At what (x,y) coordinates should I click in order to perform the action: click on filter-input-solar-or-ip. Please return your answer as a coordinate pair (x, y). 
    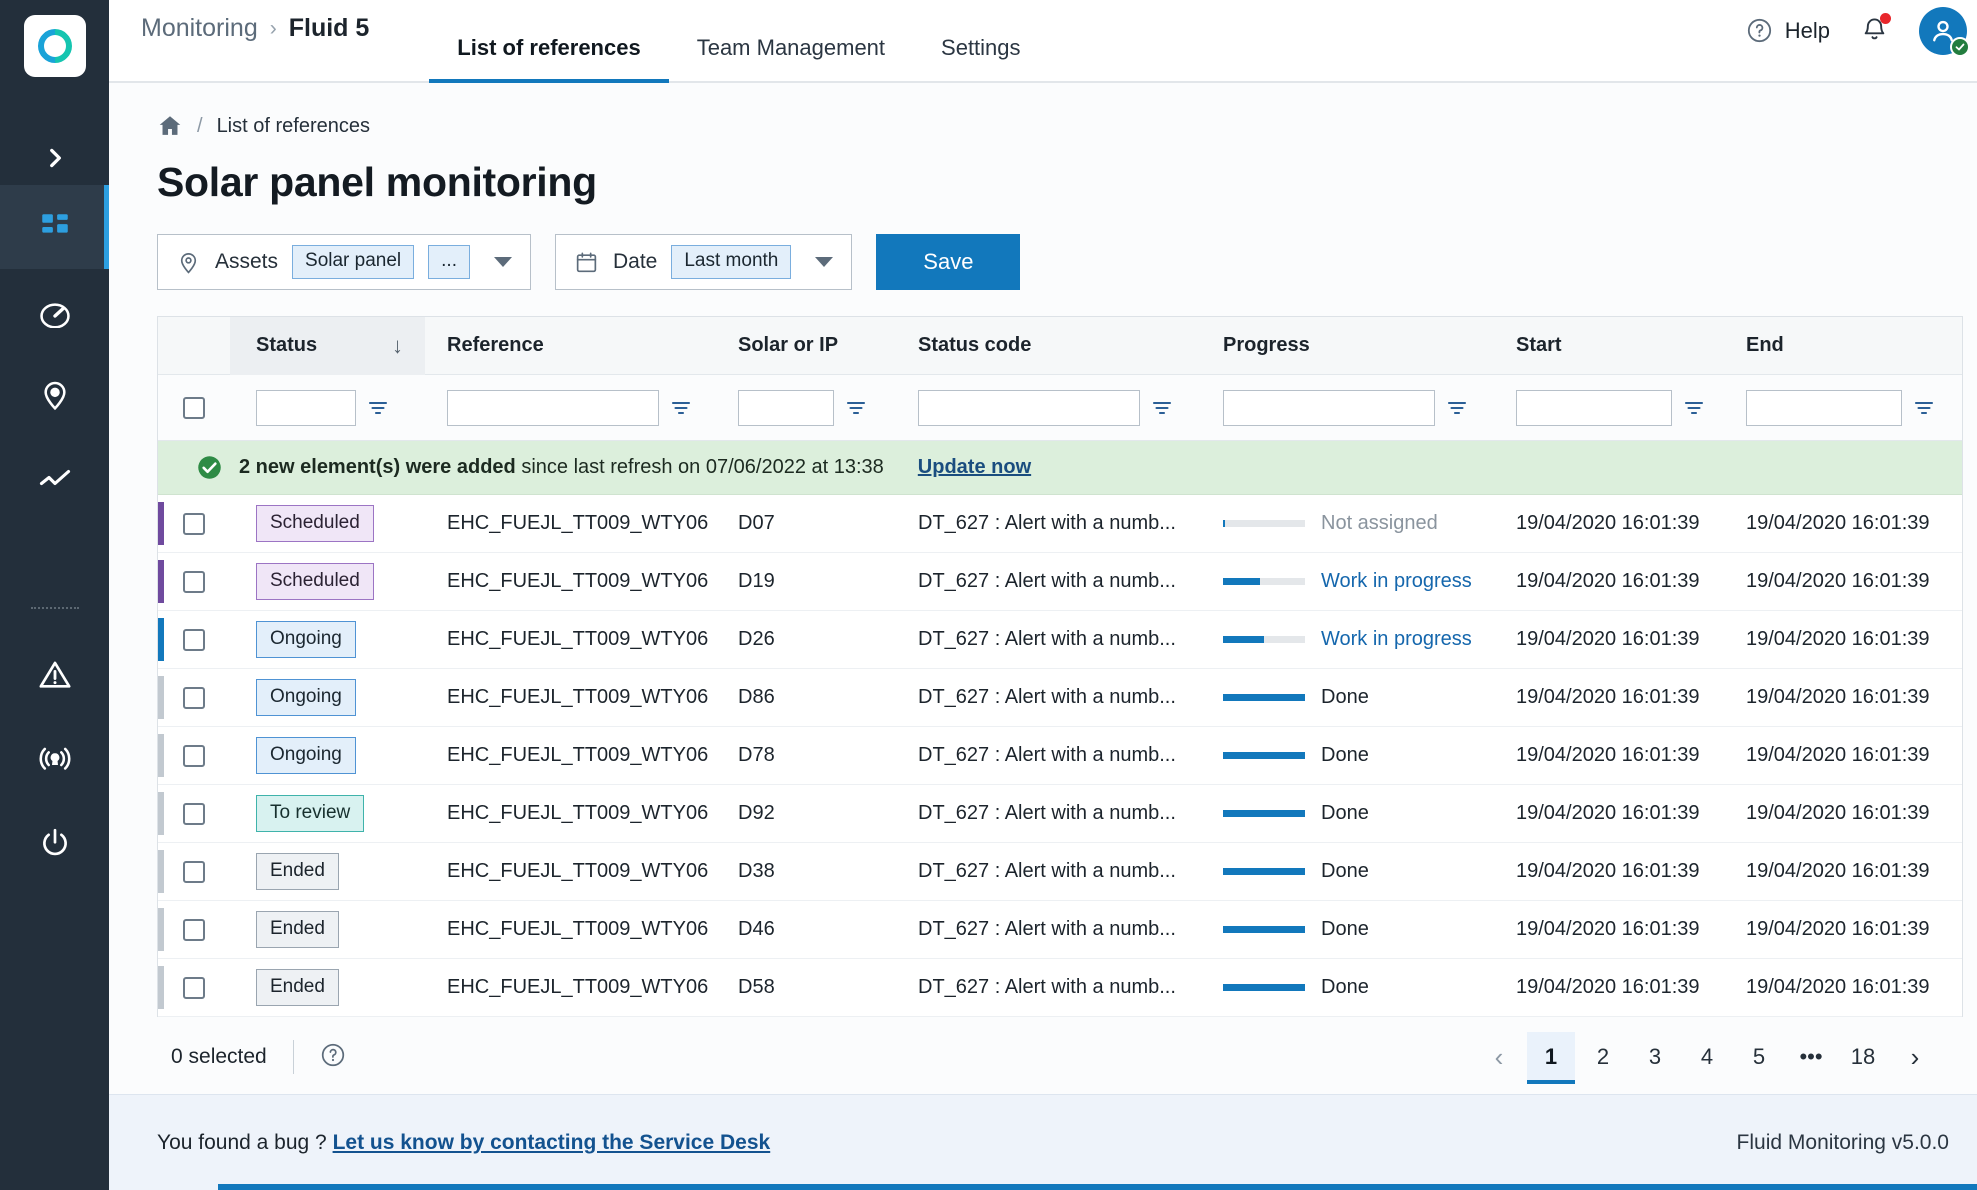
    Looking at the image, I should click on (786, 407).